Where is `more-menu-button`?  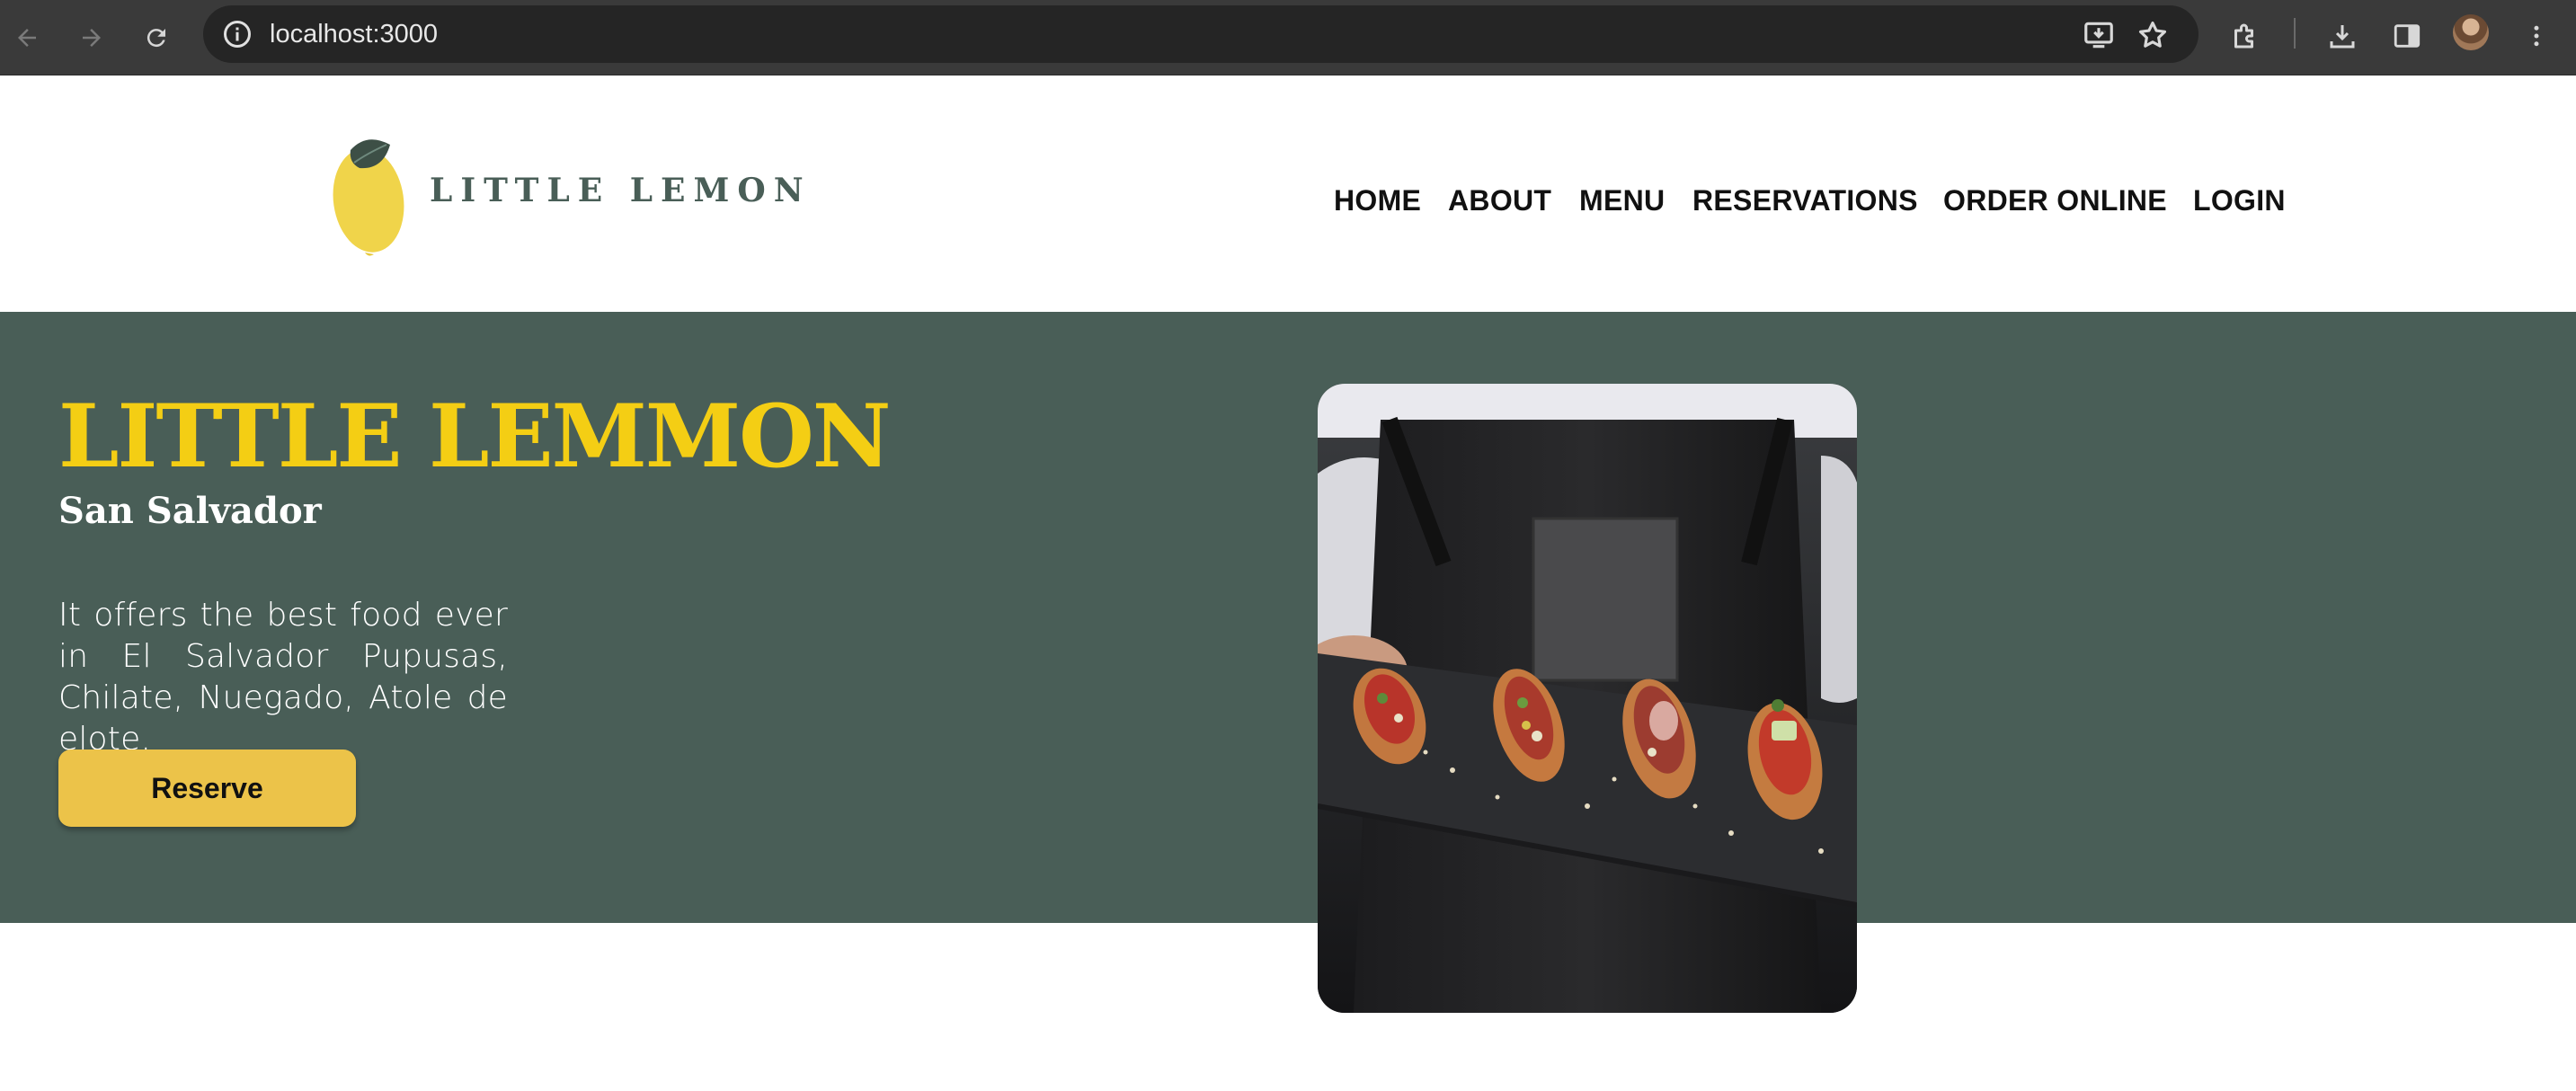
more-menu-button is located at coordinates (2536, 36).